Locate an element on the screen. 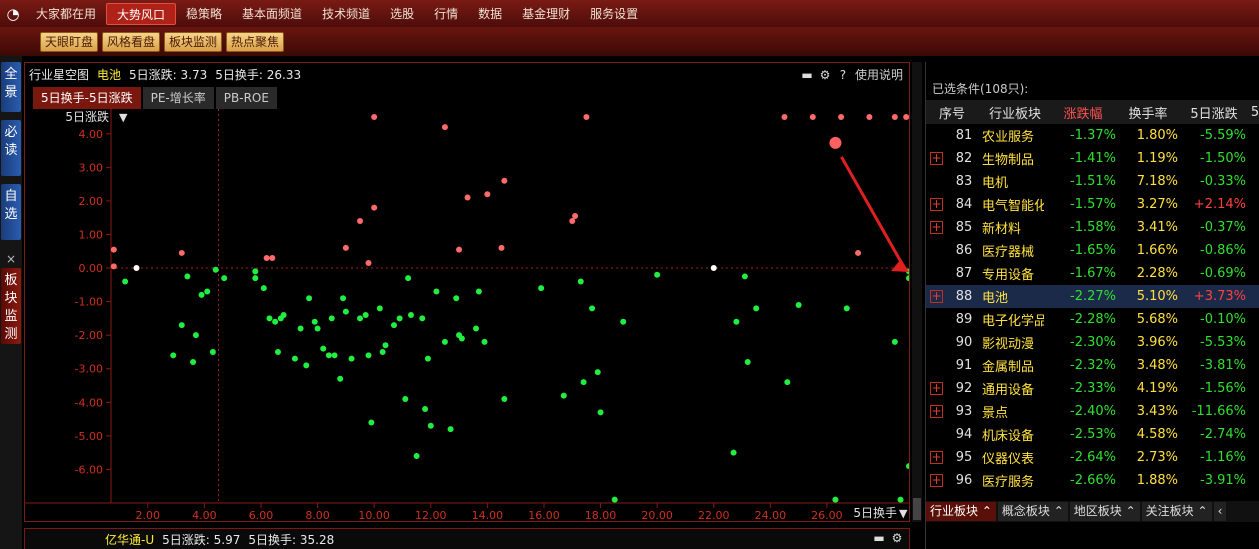 This screenshot has width=1259, height=549. table-row: +93 景点 -2.40% 3.43% -11.66% is located at coordinates (1092, 411).